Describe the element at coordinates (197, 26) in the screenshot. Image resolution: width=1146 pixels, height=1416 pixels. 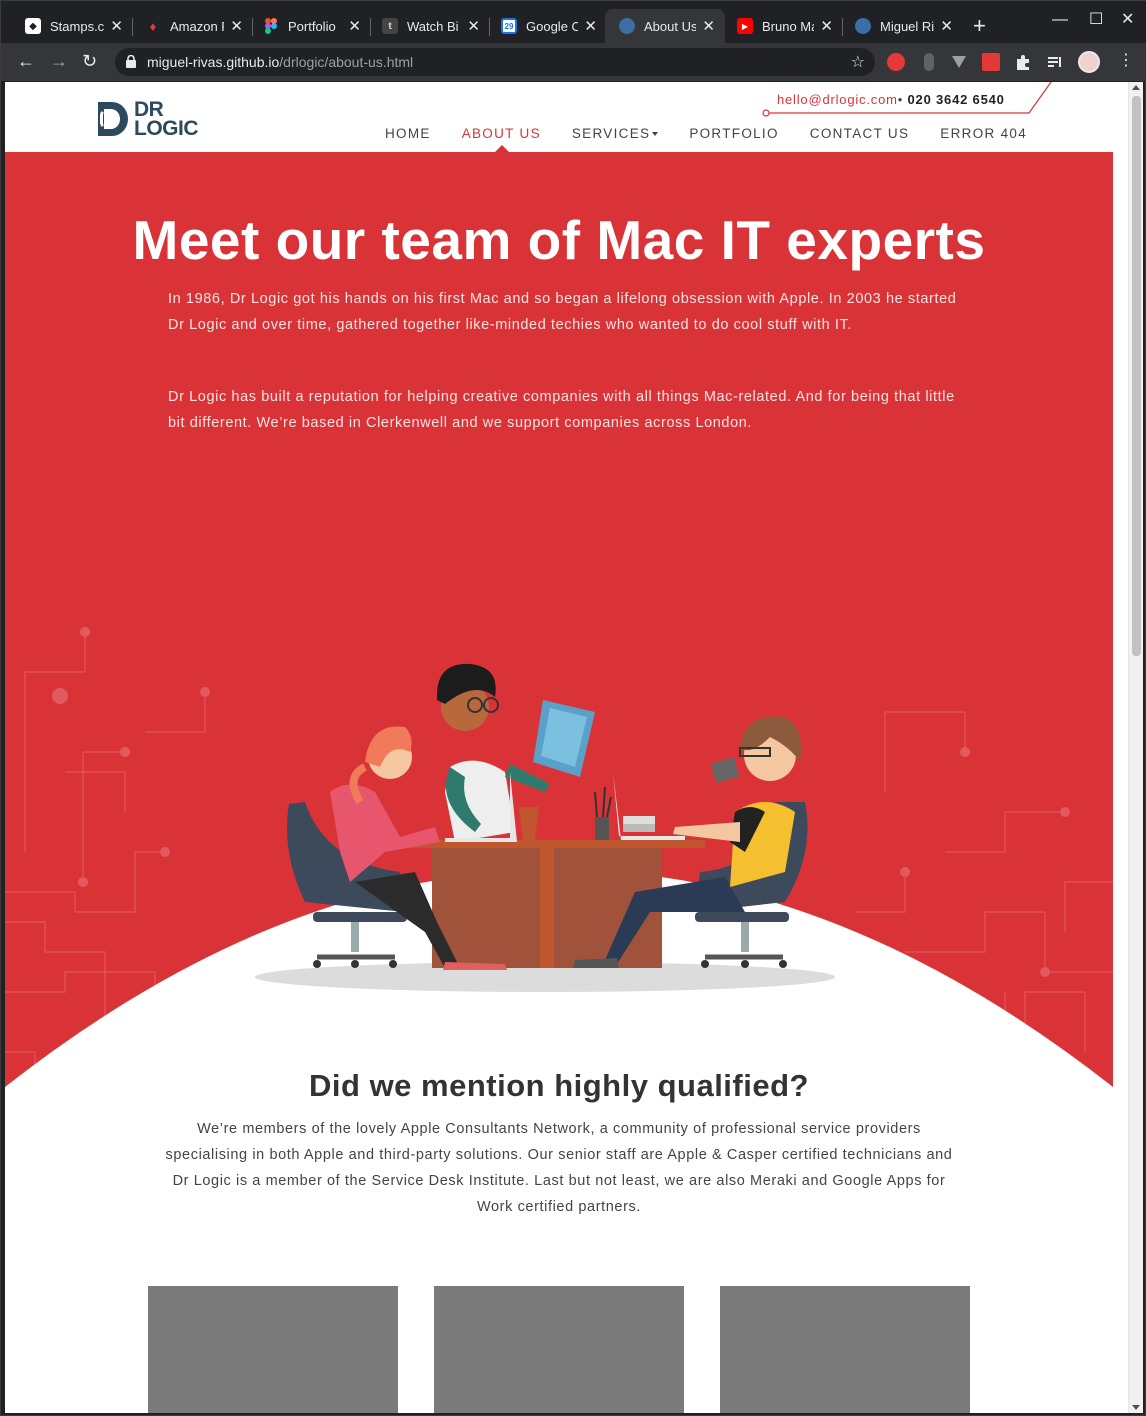
I see `tab-title: Amazon F` at that location.